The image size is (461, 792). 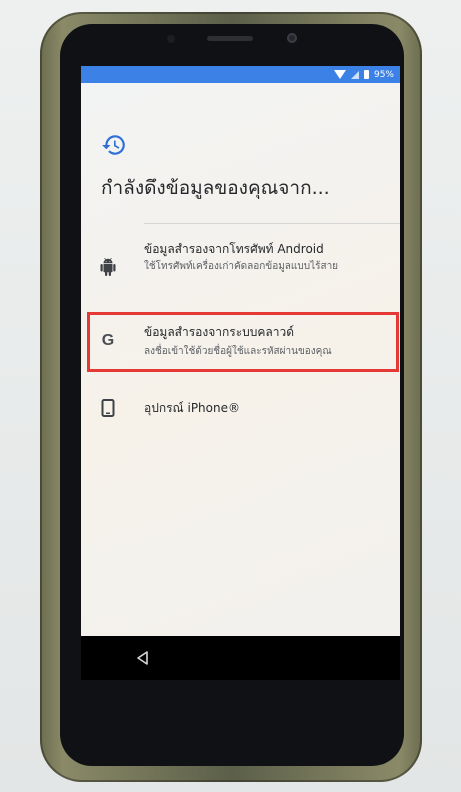 What do you see at coordinates (354, 74) in the screenshot?
I see `signal-icon` at bounding box center [354, 74].